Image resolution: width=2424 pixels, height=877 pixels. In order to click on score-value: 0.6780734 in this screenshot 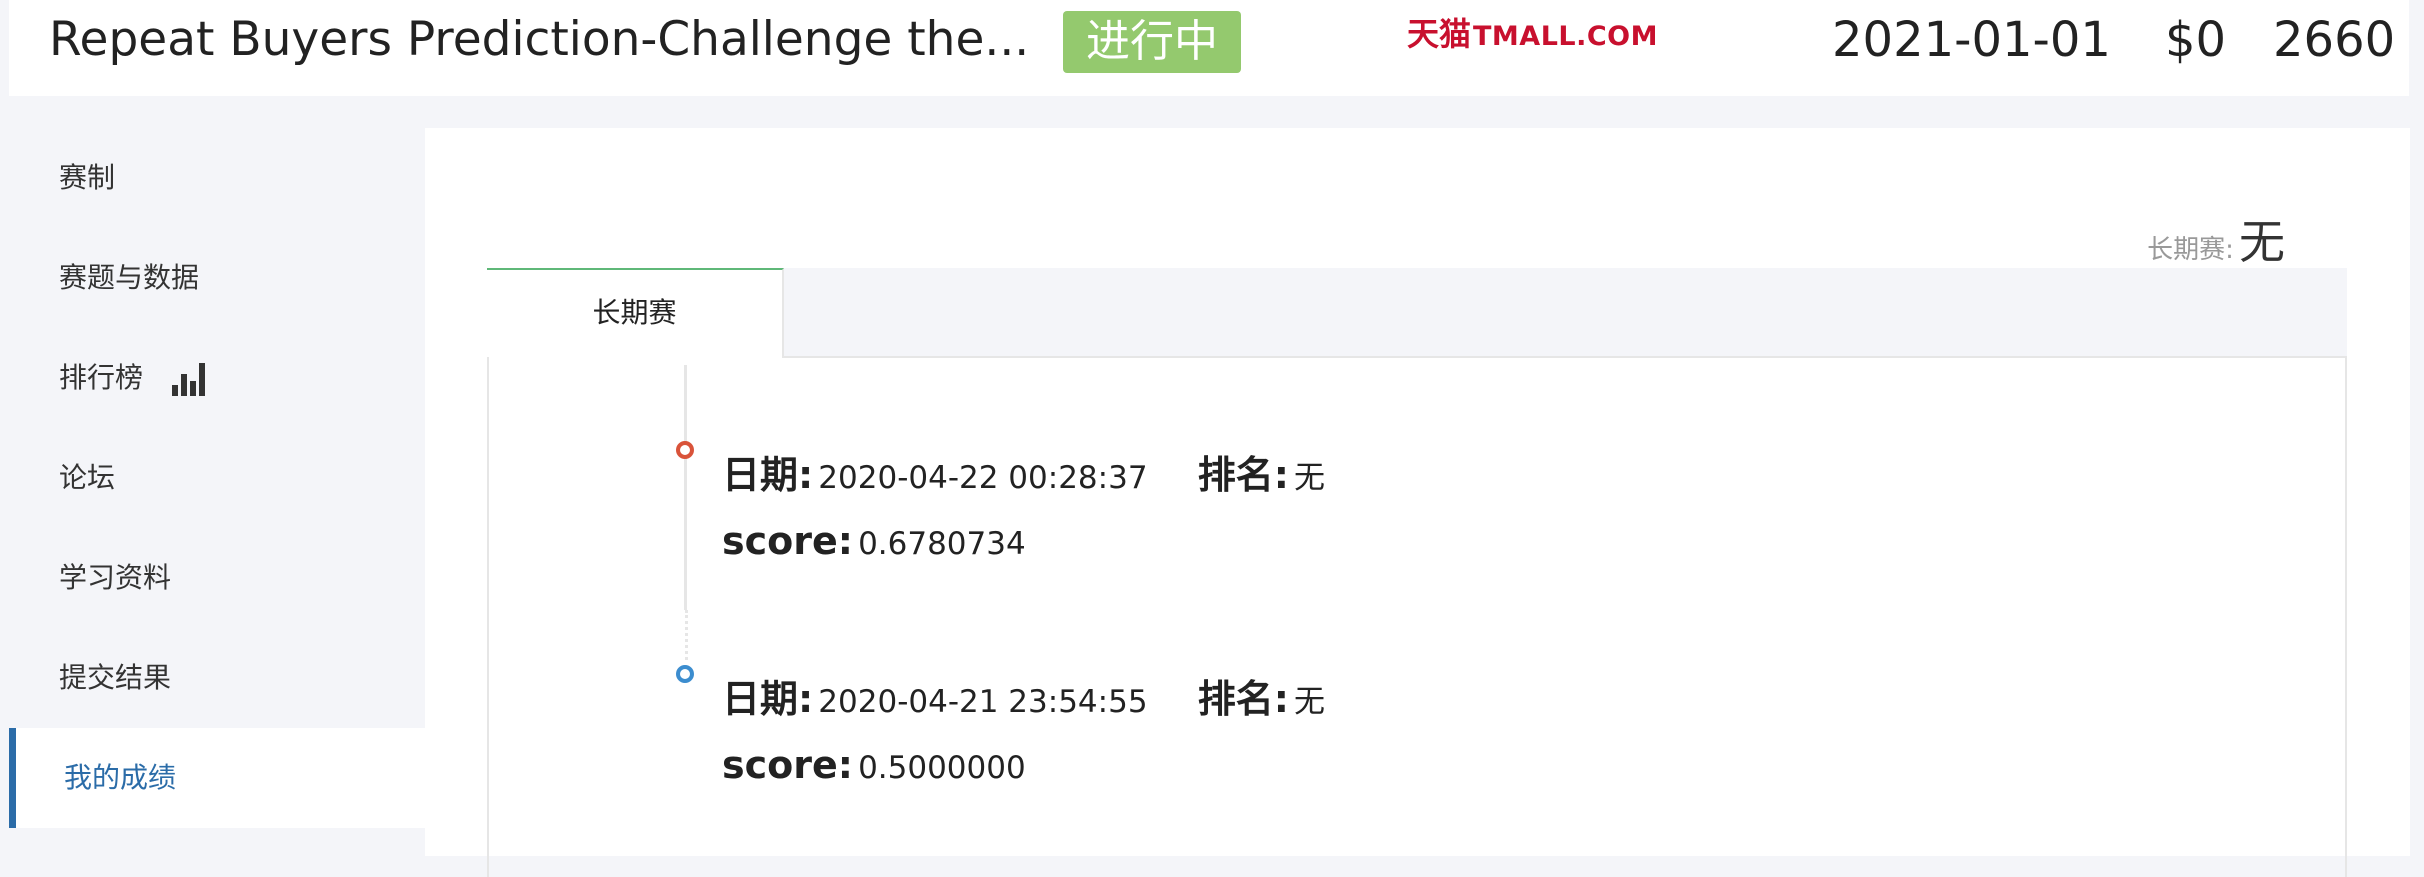, I will do `click(942, 544)`.